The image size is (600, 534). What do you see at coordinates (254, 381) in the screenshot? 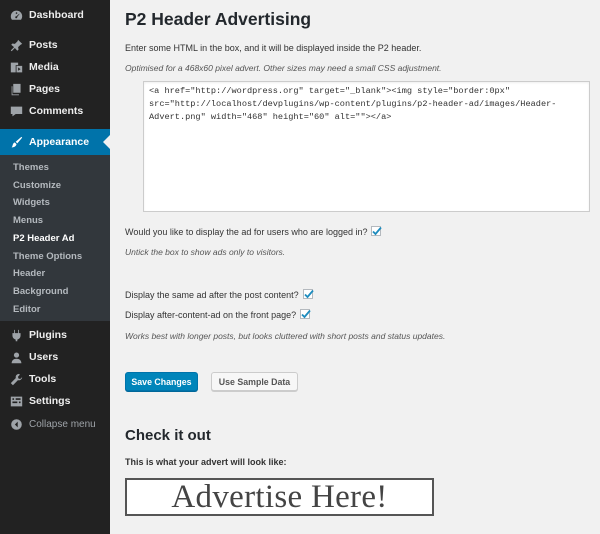
I see `use-sample-data-button: Use Sample Data` at bounding box center [254, 381].